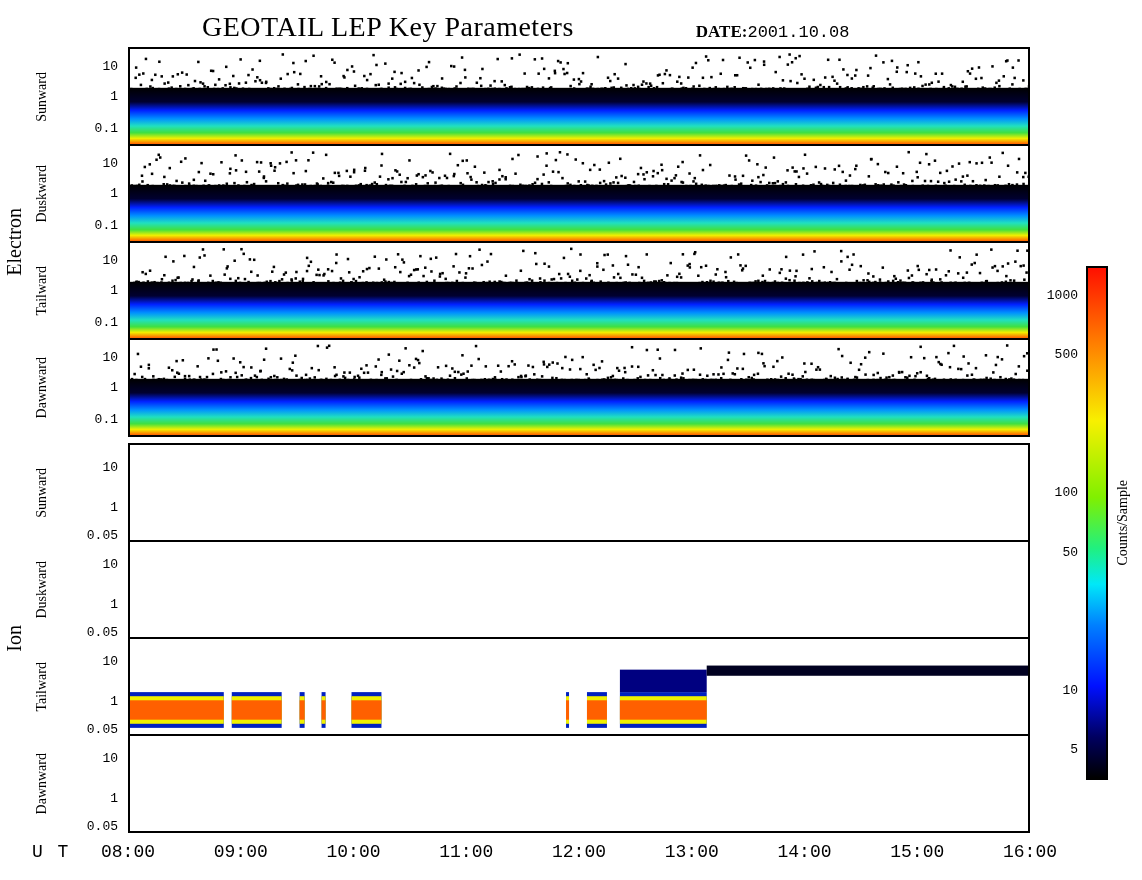  What do you see at coordinates (772, 32) in the screenshot?
I see `date-label: DATE:2001.10.08` at bounding box center [772, 32].